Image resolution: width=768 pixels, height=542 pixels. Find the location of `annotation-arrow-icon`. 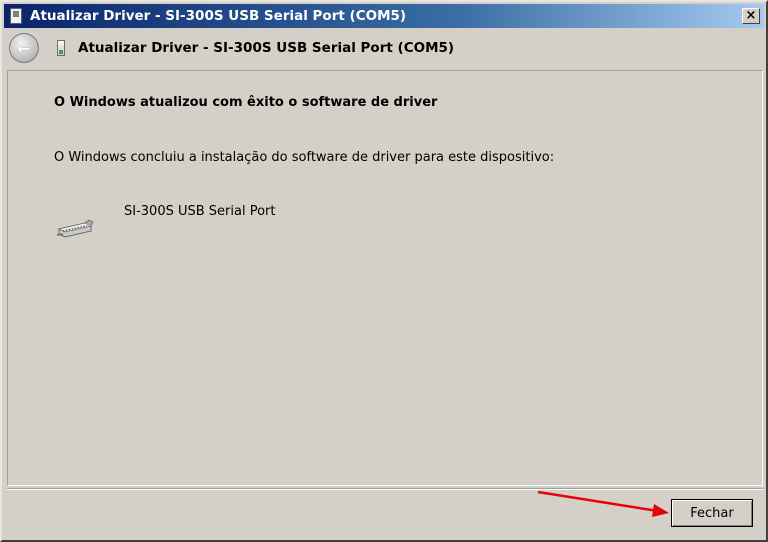

annotation-arrow-icon is located at coordinates (603, 503).